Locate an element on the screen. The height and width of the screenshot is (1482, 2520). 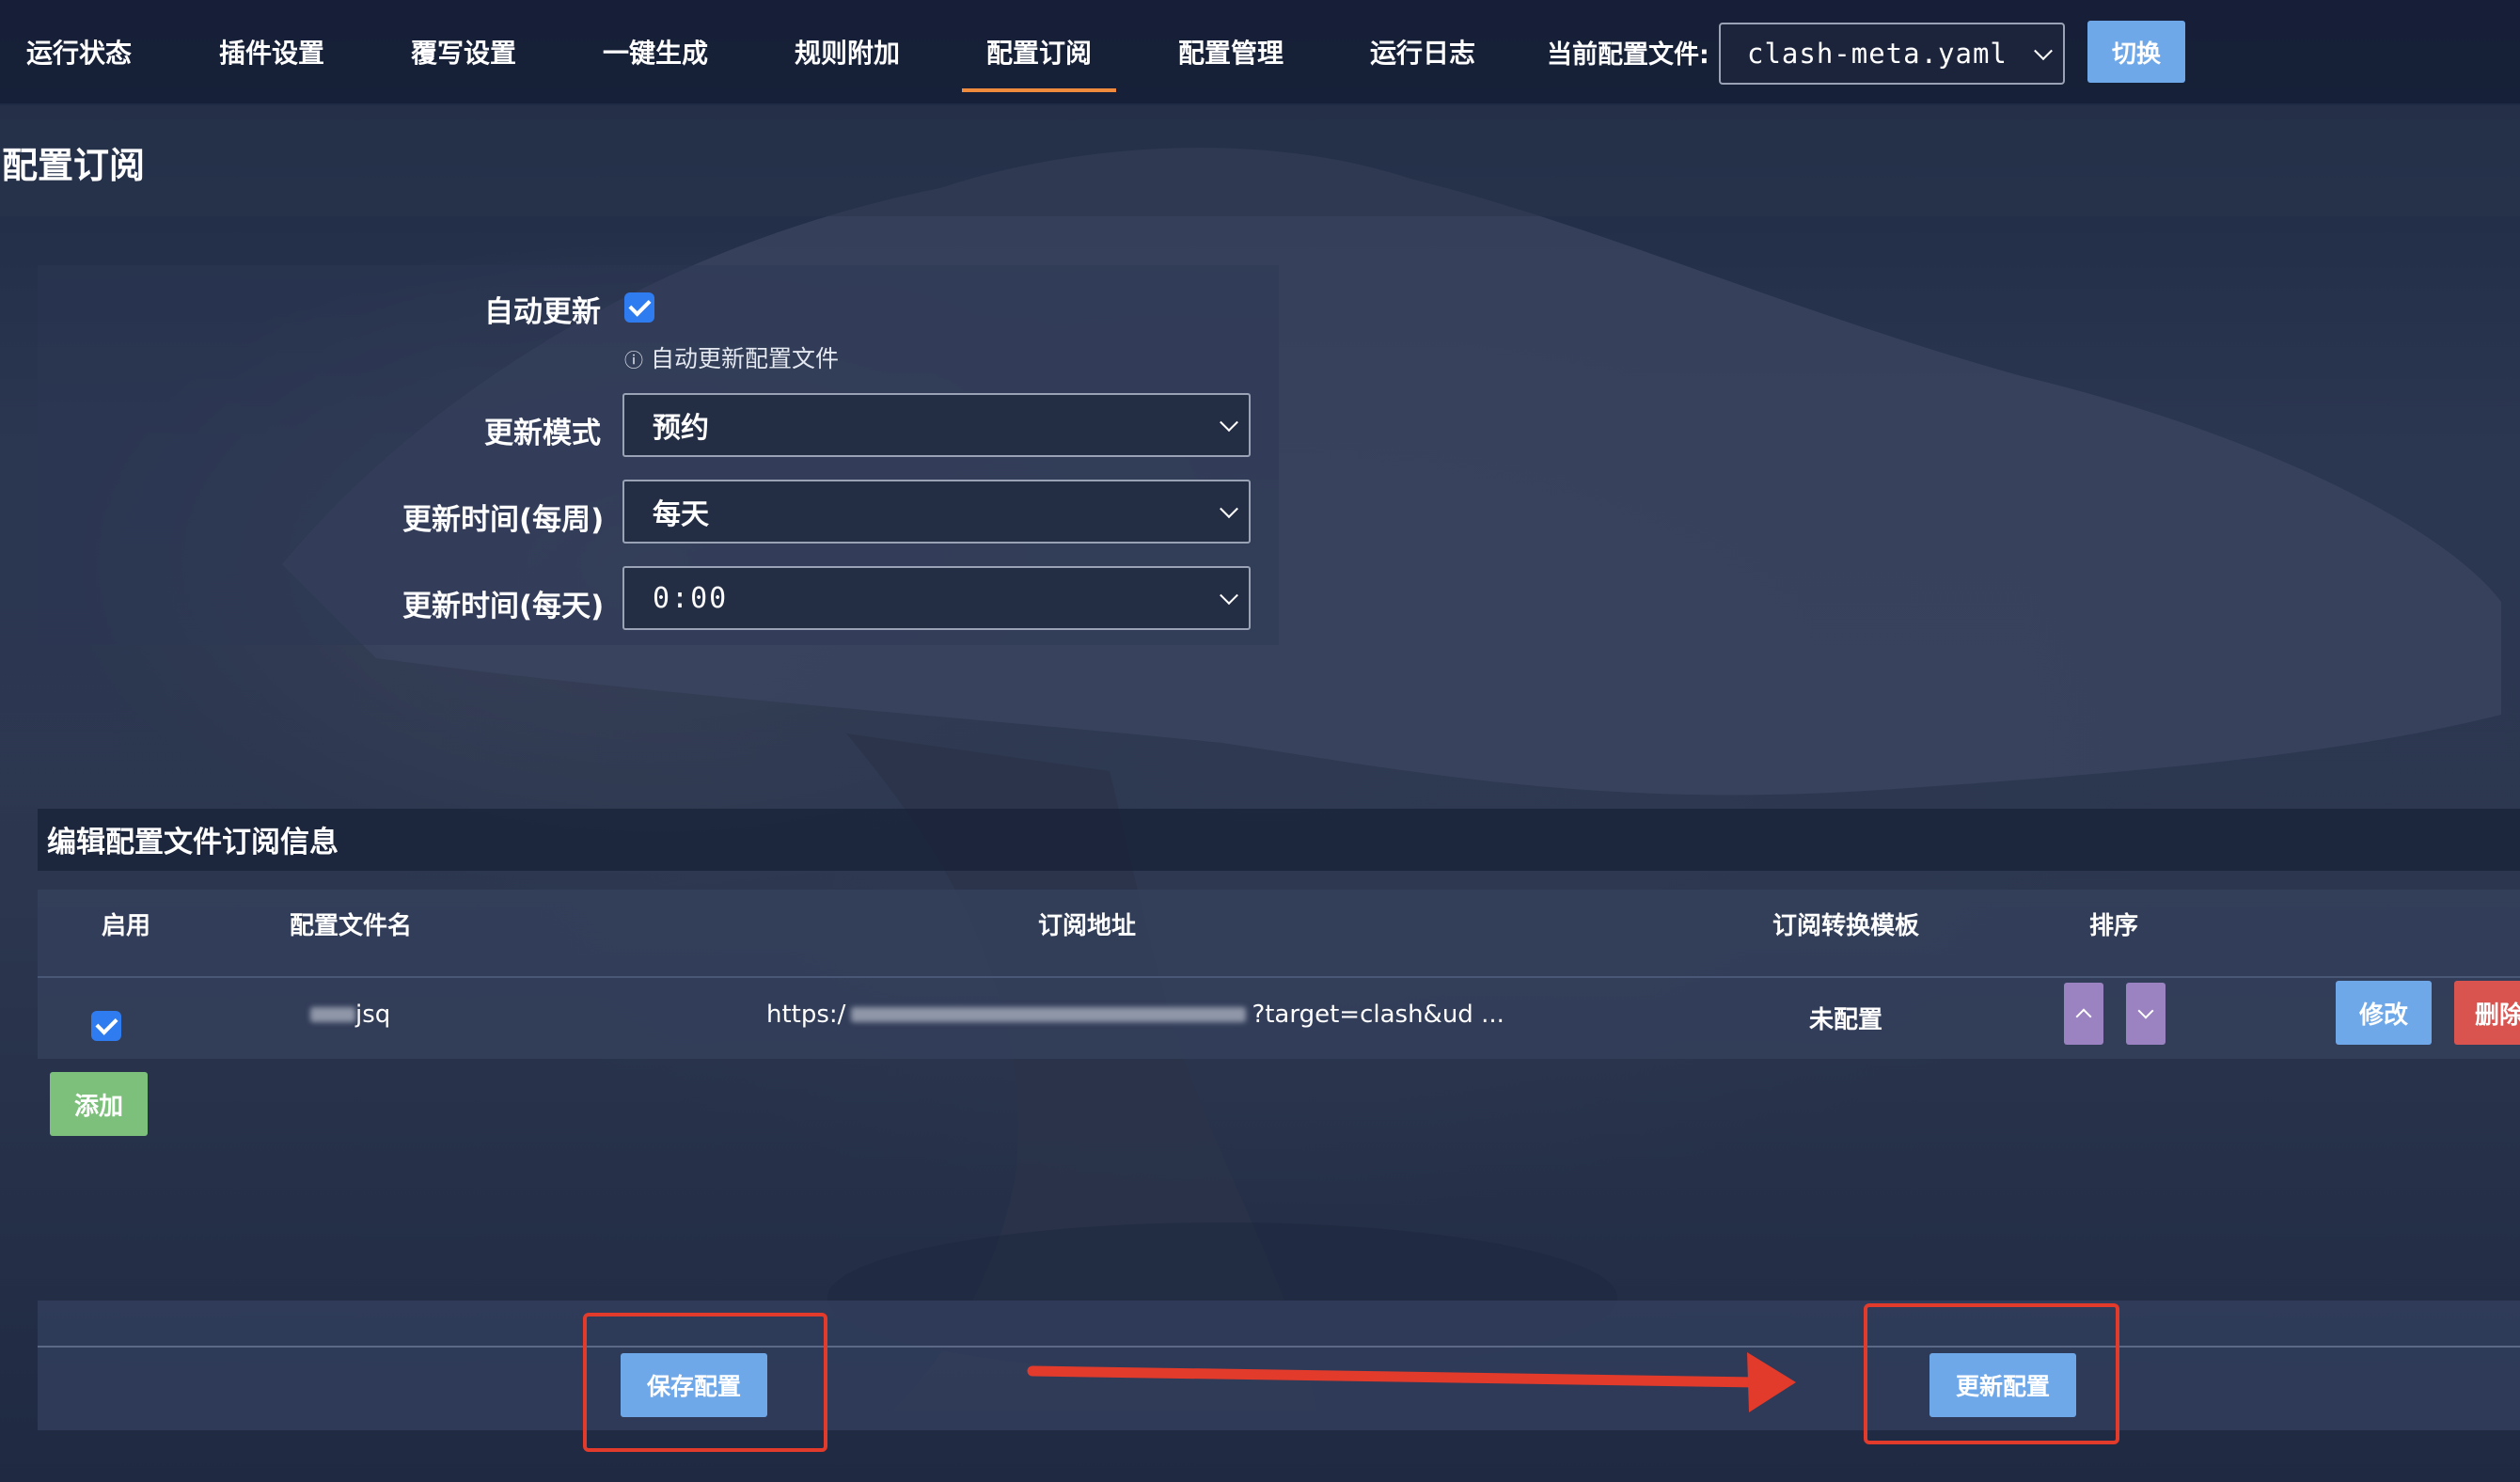
tab-status: 运行状态 is located at coordinates (79, 51).